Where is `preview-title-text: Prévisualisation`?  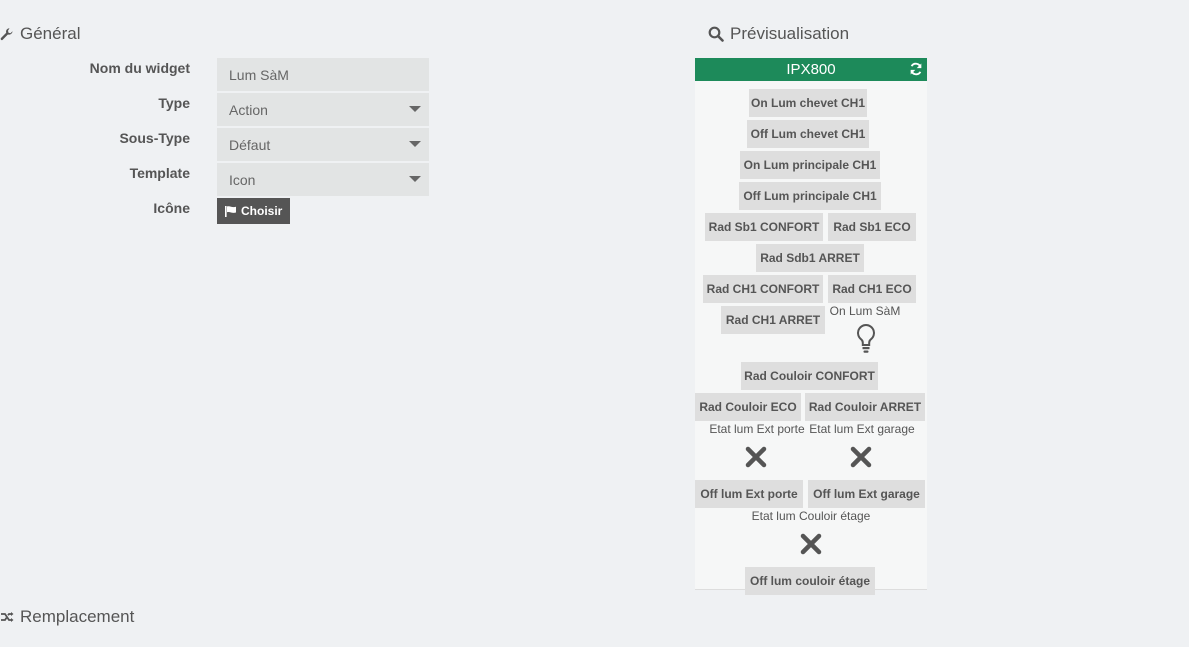 preview-title-text: Prévisualisation is located at coordinates (790, 33).